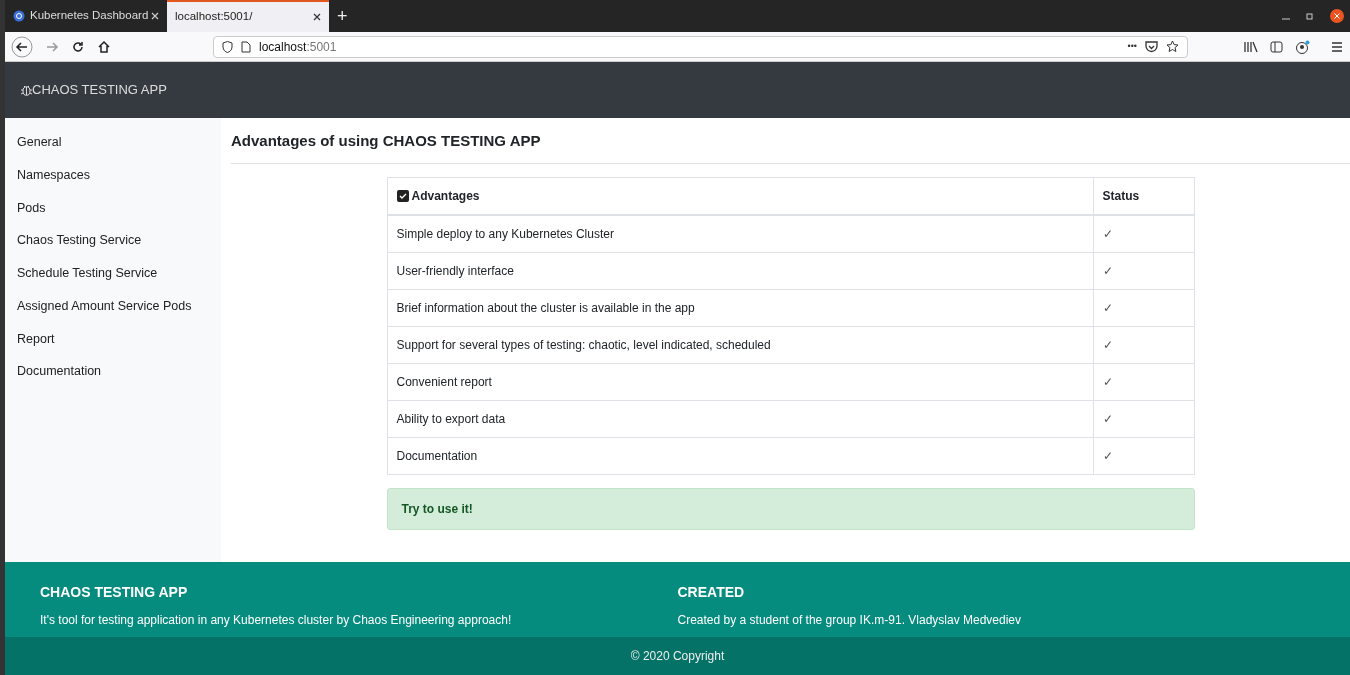  Describe the element at coordinates (740, 307) in the screenshot. I see `table-cell: Brief information about the cluster is available in the app` at that location.